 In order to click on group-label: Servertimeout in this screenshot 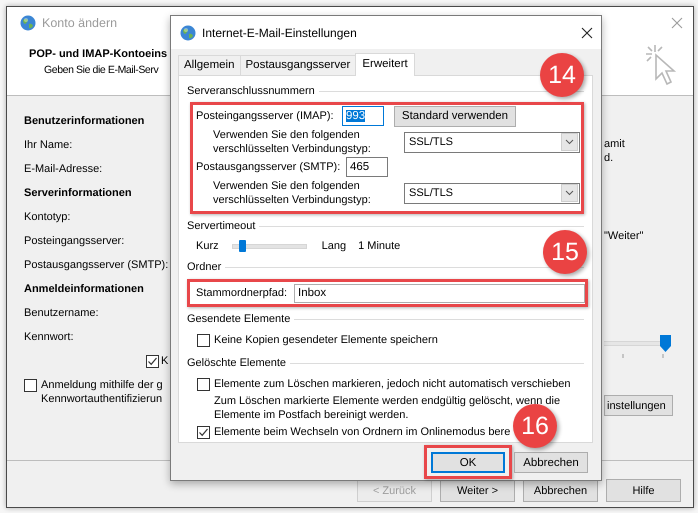, I will do `click(221, 226)`.